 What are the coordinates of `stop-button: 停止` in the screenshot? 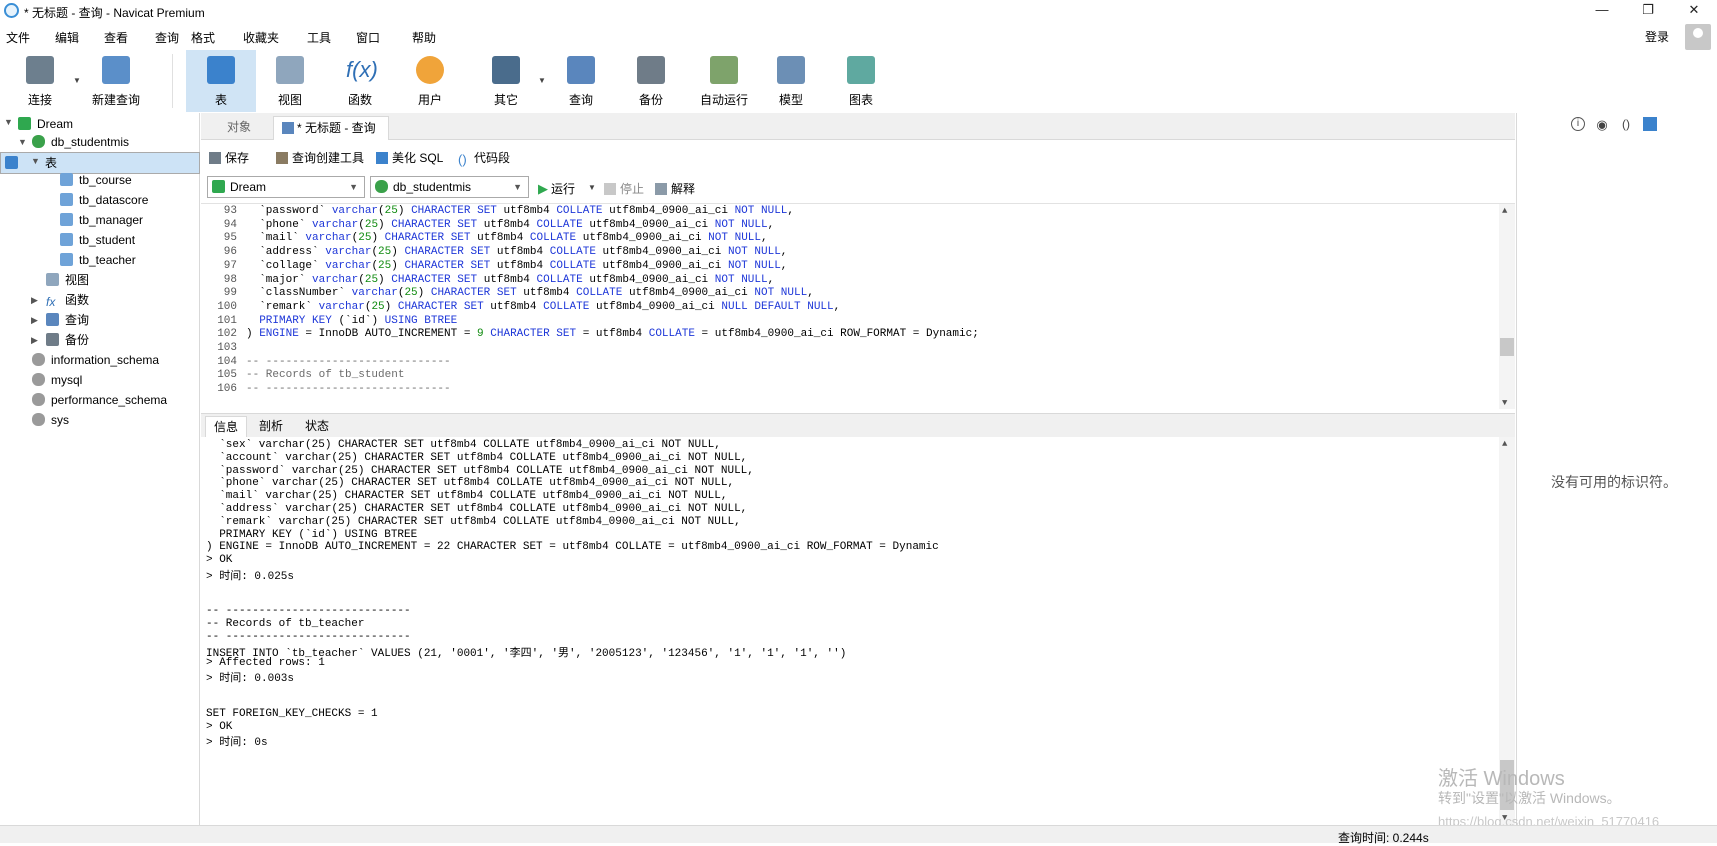 It's located at (624, 188).